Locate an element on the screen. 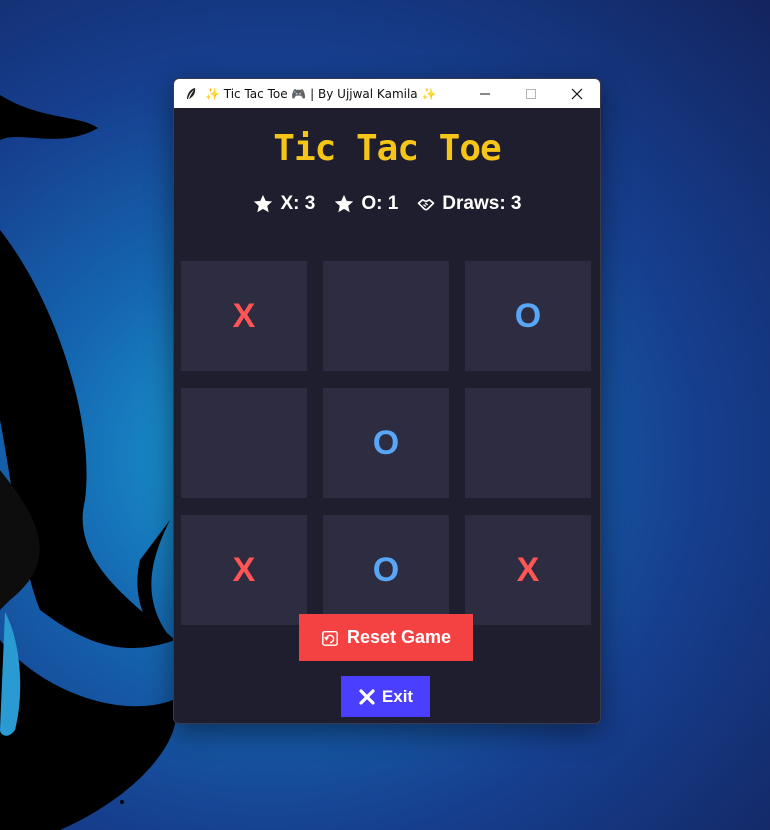 Image resolution: width=770 pixels, height=830 pixels. reset-game-label: Reset Game is located at coordinates (399, 637).